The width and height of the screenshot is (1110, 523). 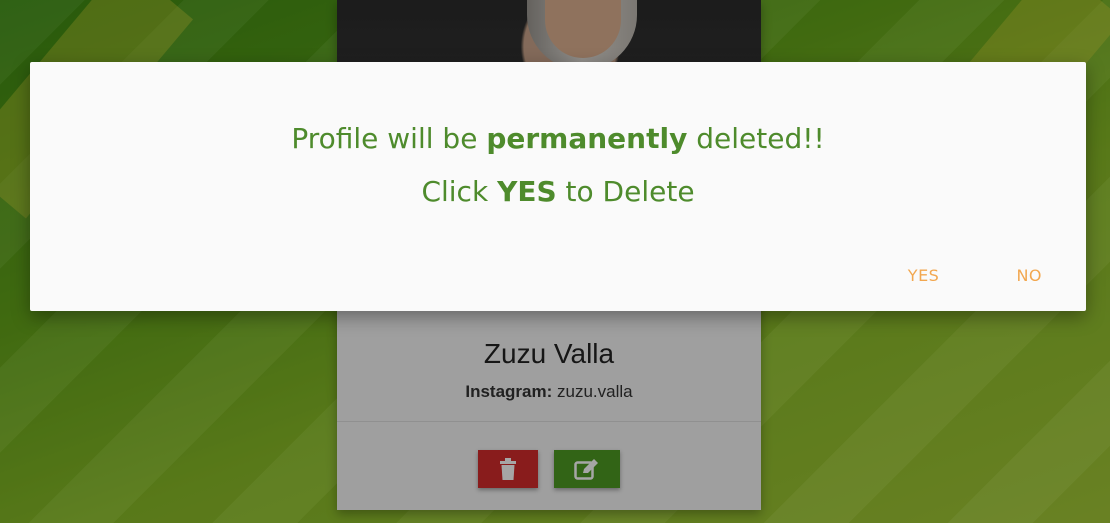 What do you see at coordinates (924, 275) in the screenshot?
I see `yes-button: YES` at bounding box center [924, 275].